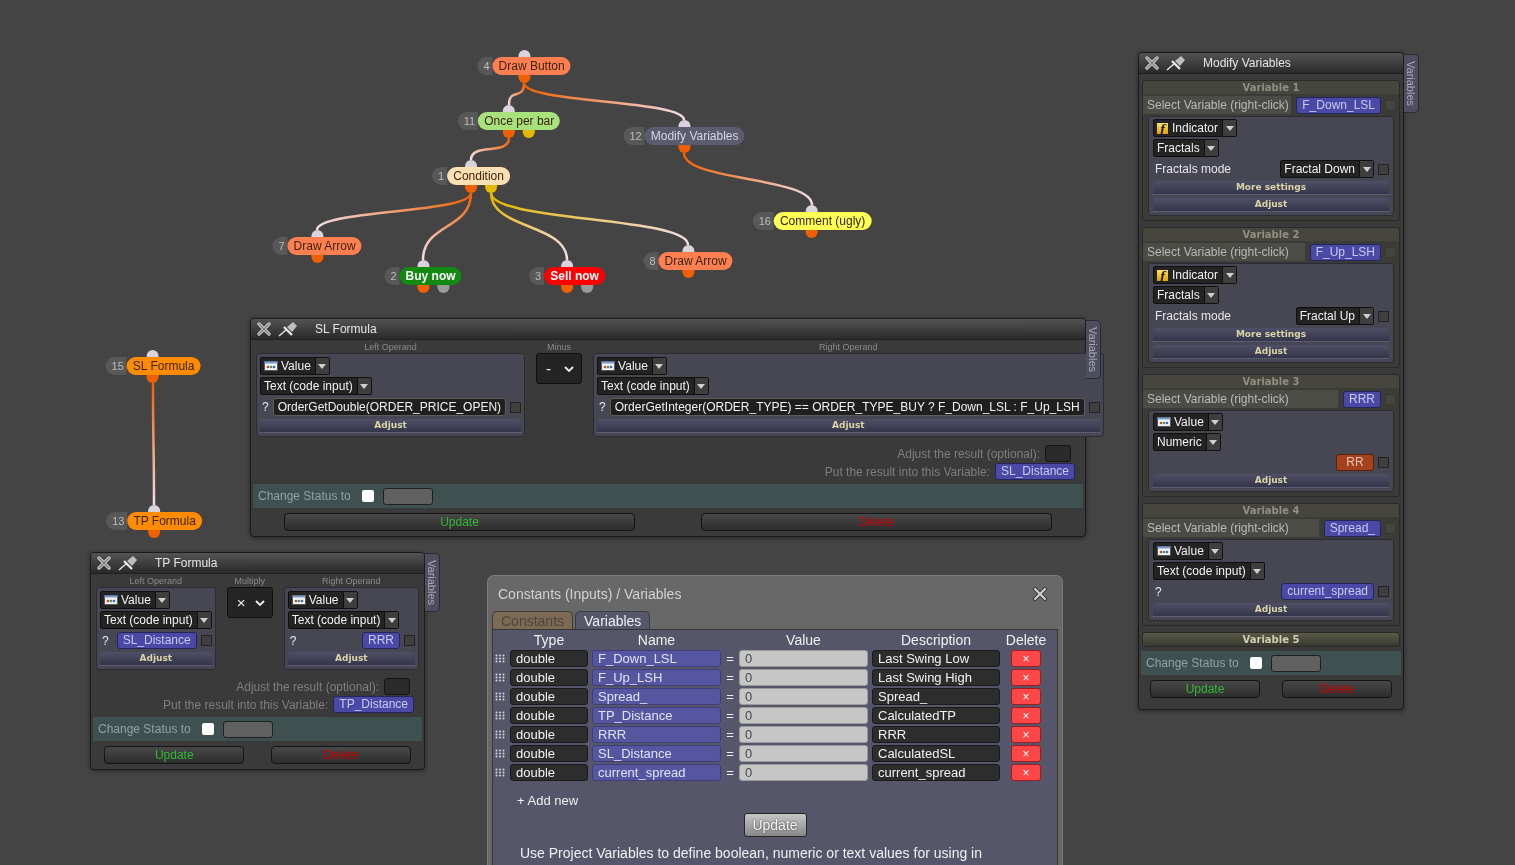 The image size is (1515, 865). I want to click on node-label: Once per bar, so click(519, 121).